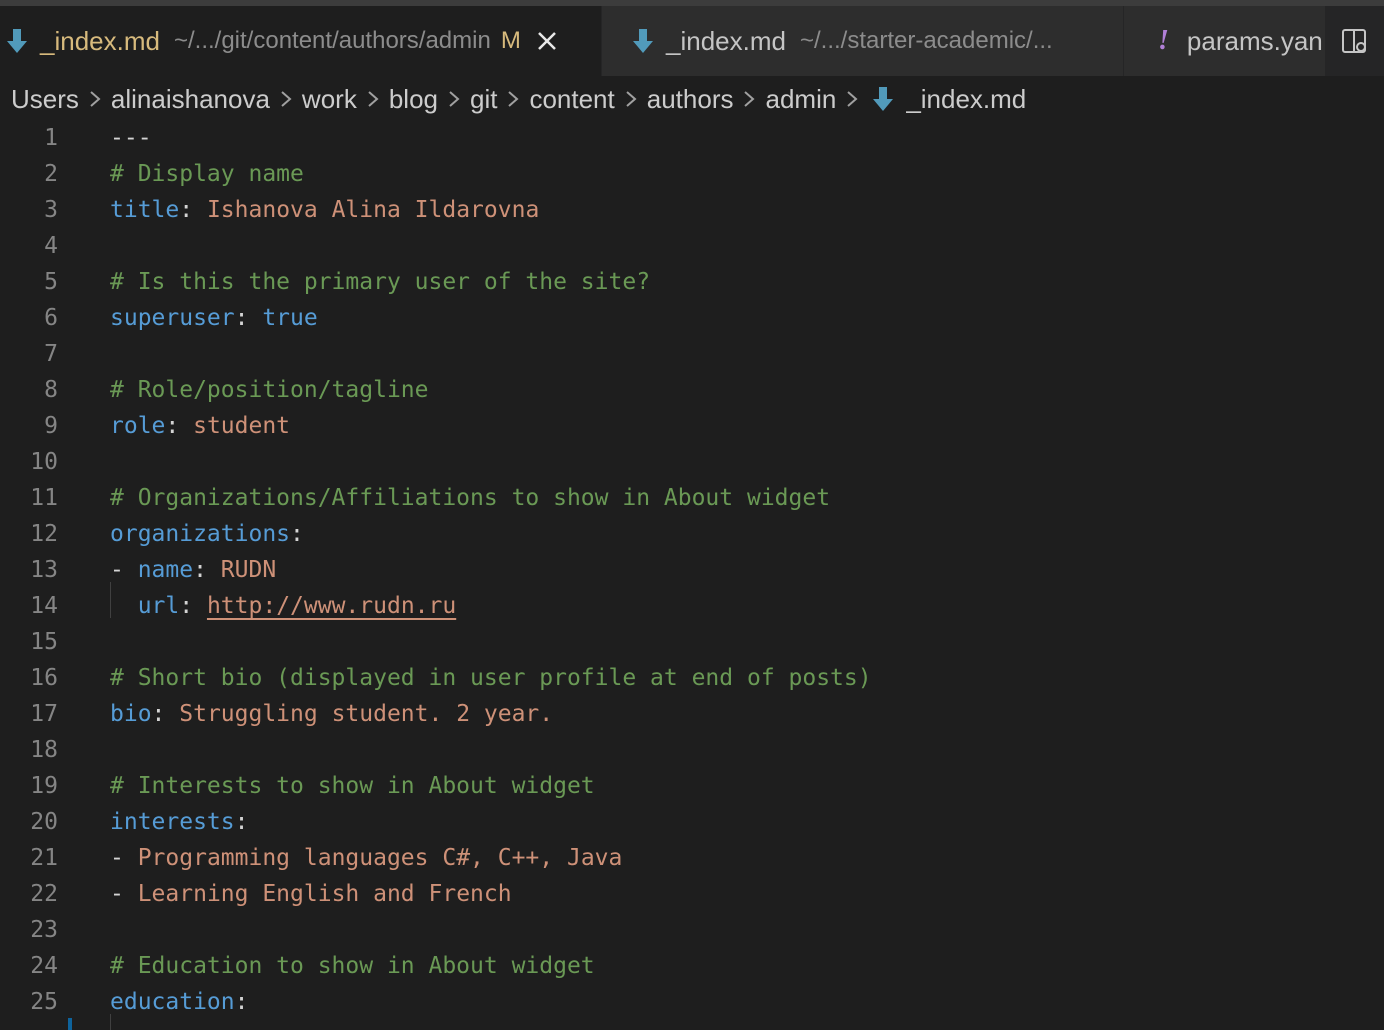  I want to click on breadcrumb-item: git, so click(483, 99).